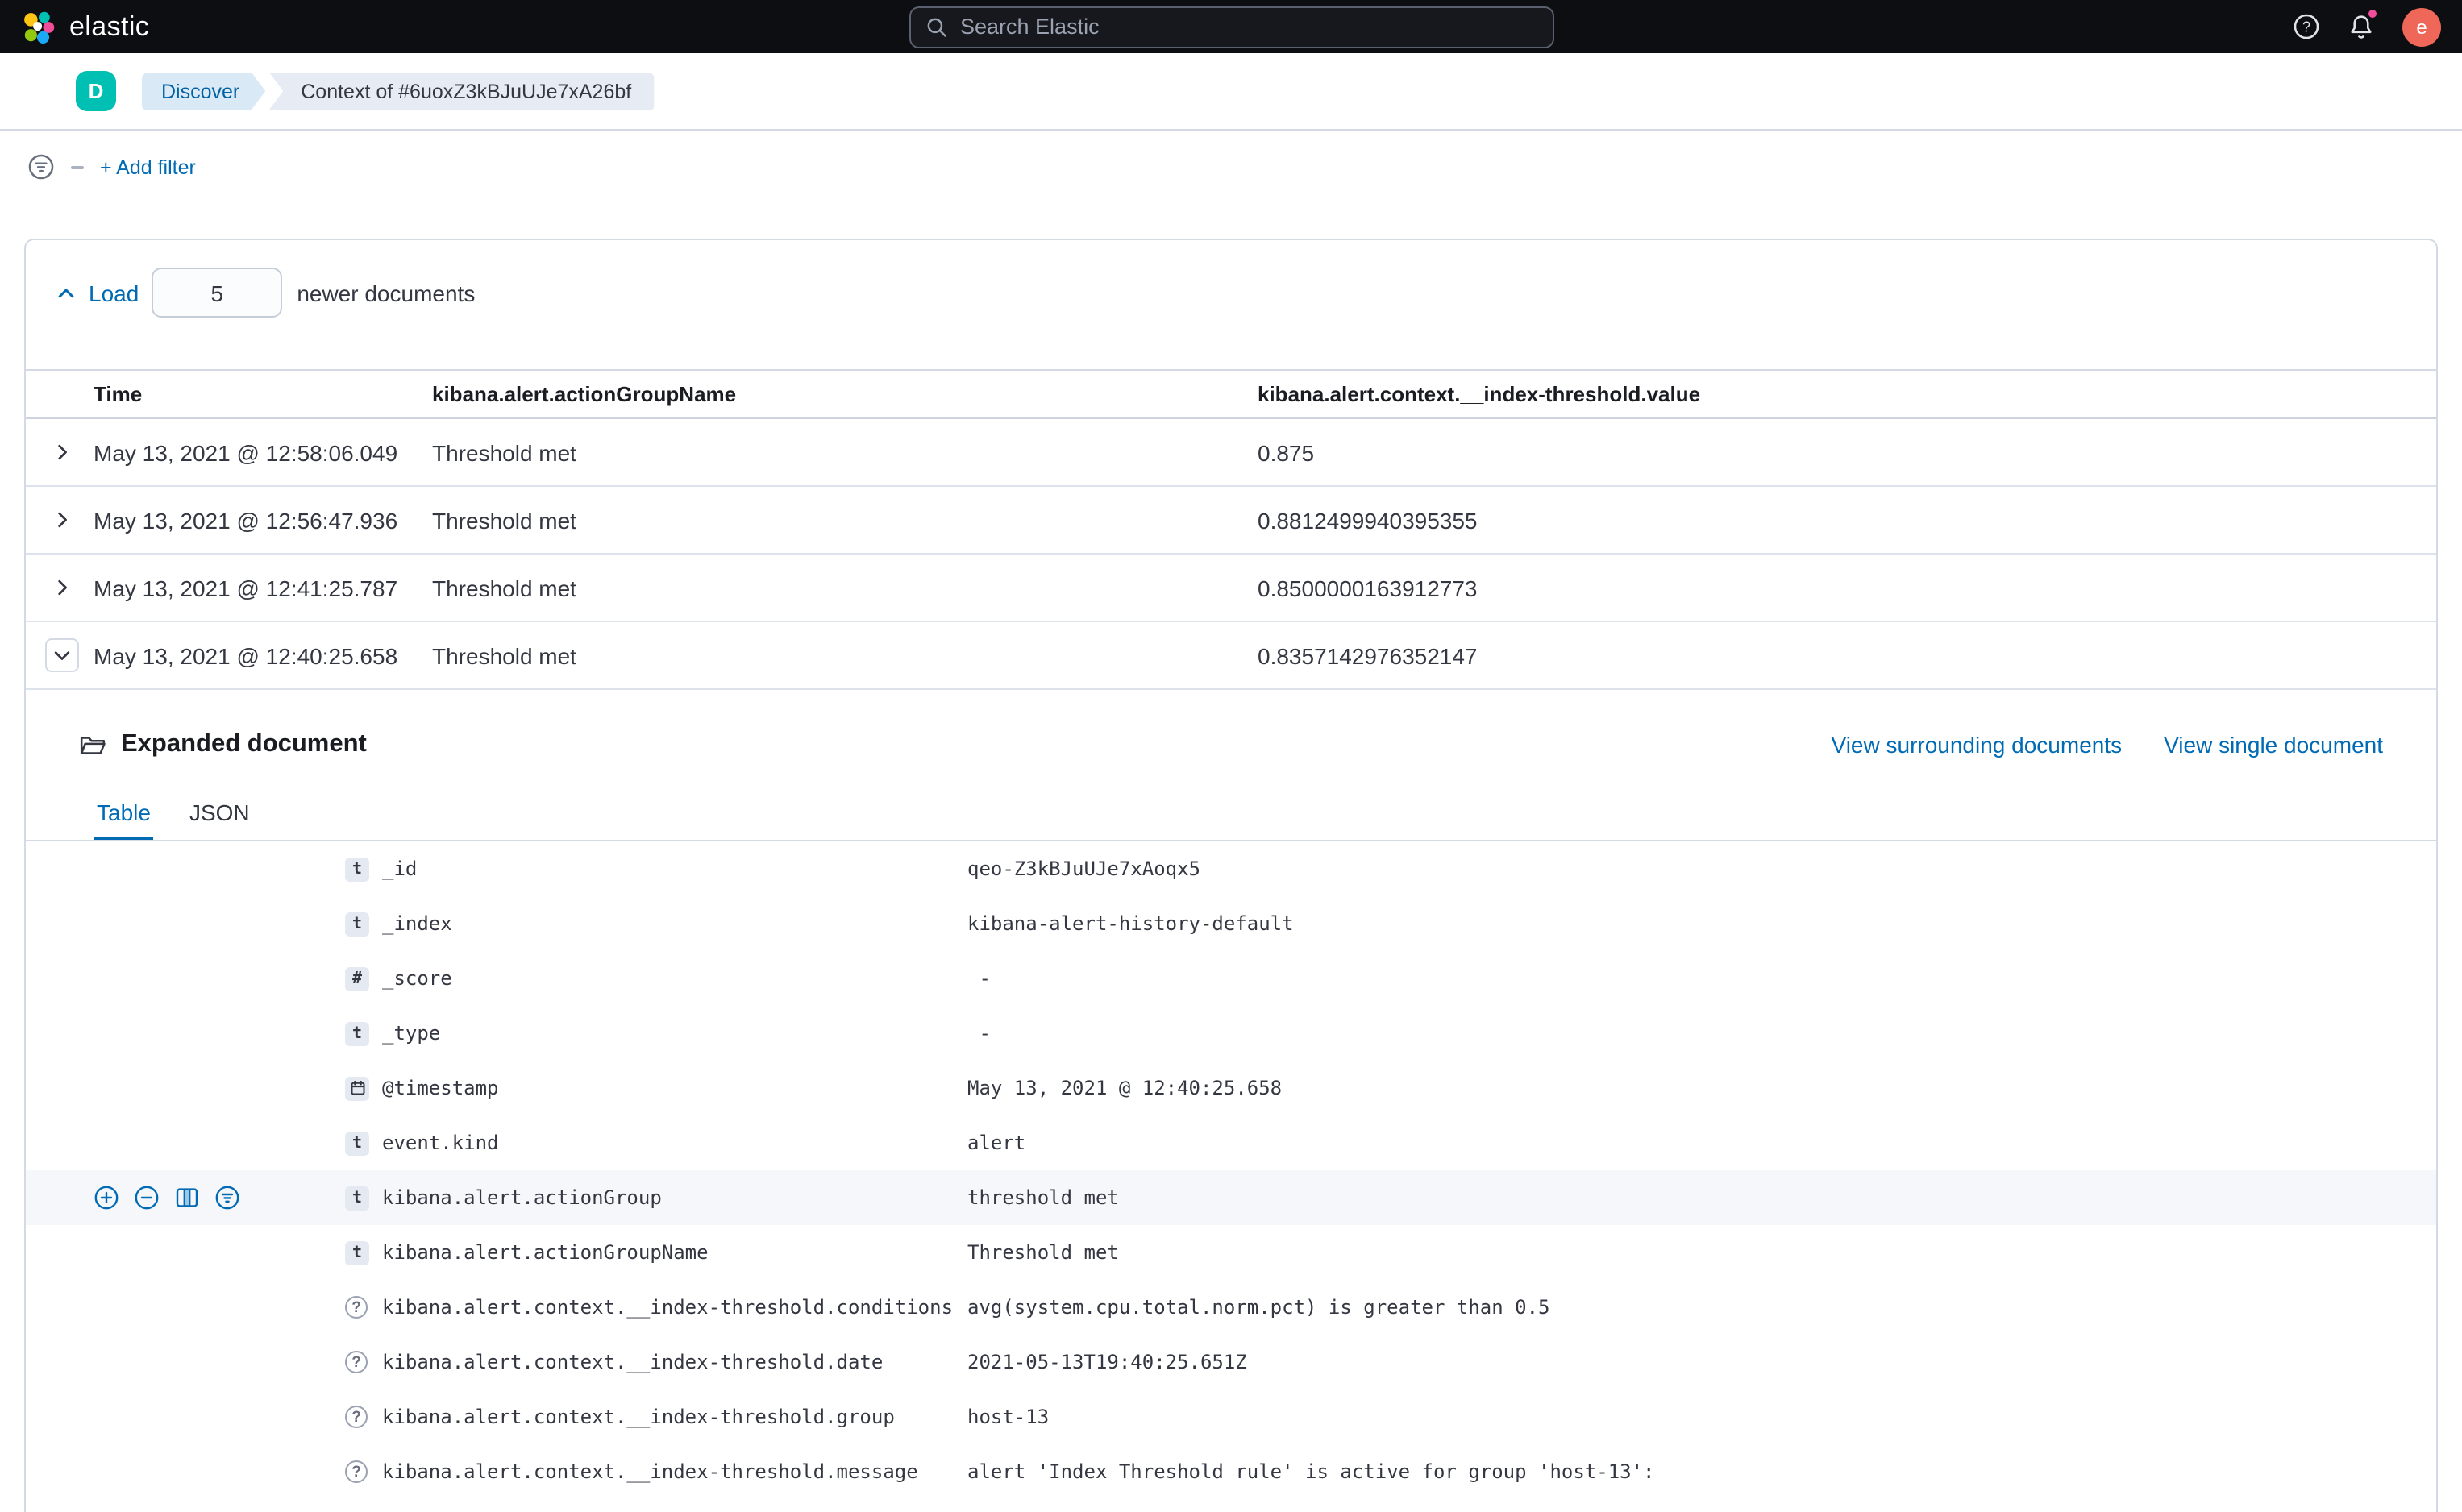 This screenshot has height=1512, width=2462. What do you see at coordinates (96, 91) in the screenshot?
I see `space-avatar: D` at bounding box center [96, 91].